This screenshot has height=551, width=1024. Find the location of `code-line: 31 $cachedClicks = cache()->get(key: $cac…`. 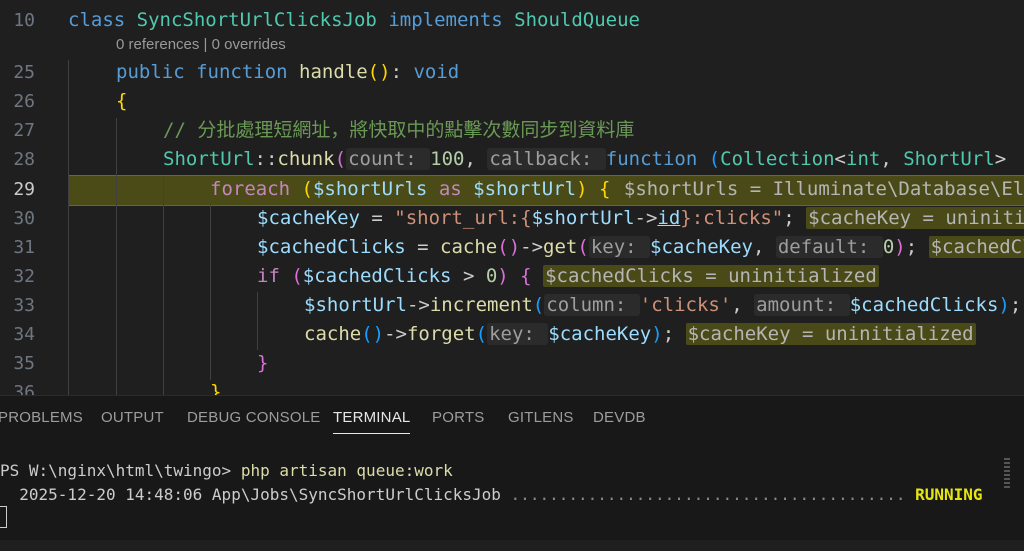

code-line: 31 $cachedClicks = cache()->get(key: $cac… is located at coordinates (512, 247).